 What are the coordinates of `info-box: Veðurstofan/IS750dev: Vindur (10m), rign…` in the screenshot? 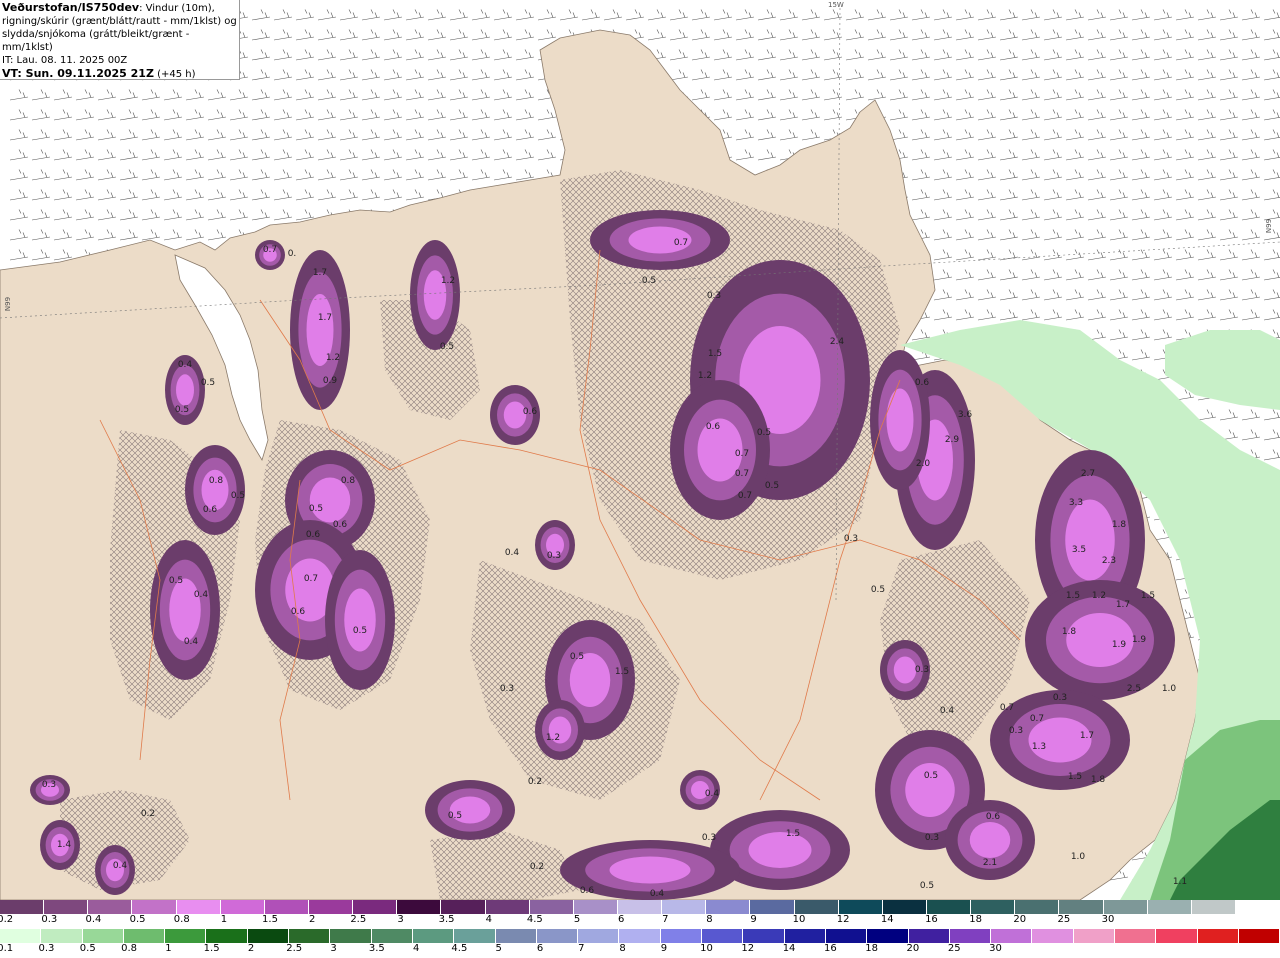 It's located at (120, 40).